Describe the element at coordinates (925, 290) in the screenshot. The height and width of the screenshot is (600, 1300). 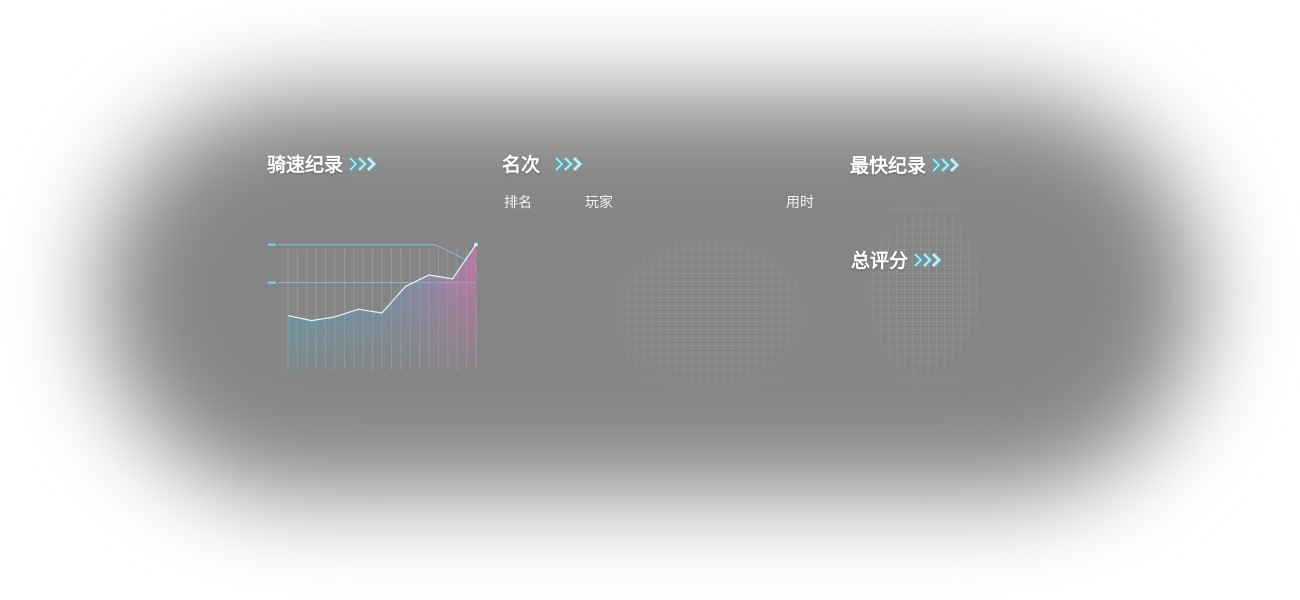
I see `background-grid-right` at that location.